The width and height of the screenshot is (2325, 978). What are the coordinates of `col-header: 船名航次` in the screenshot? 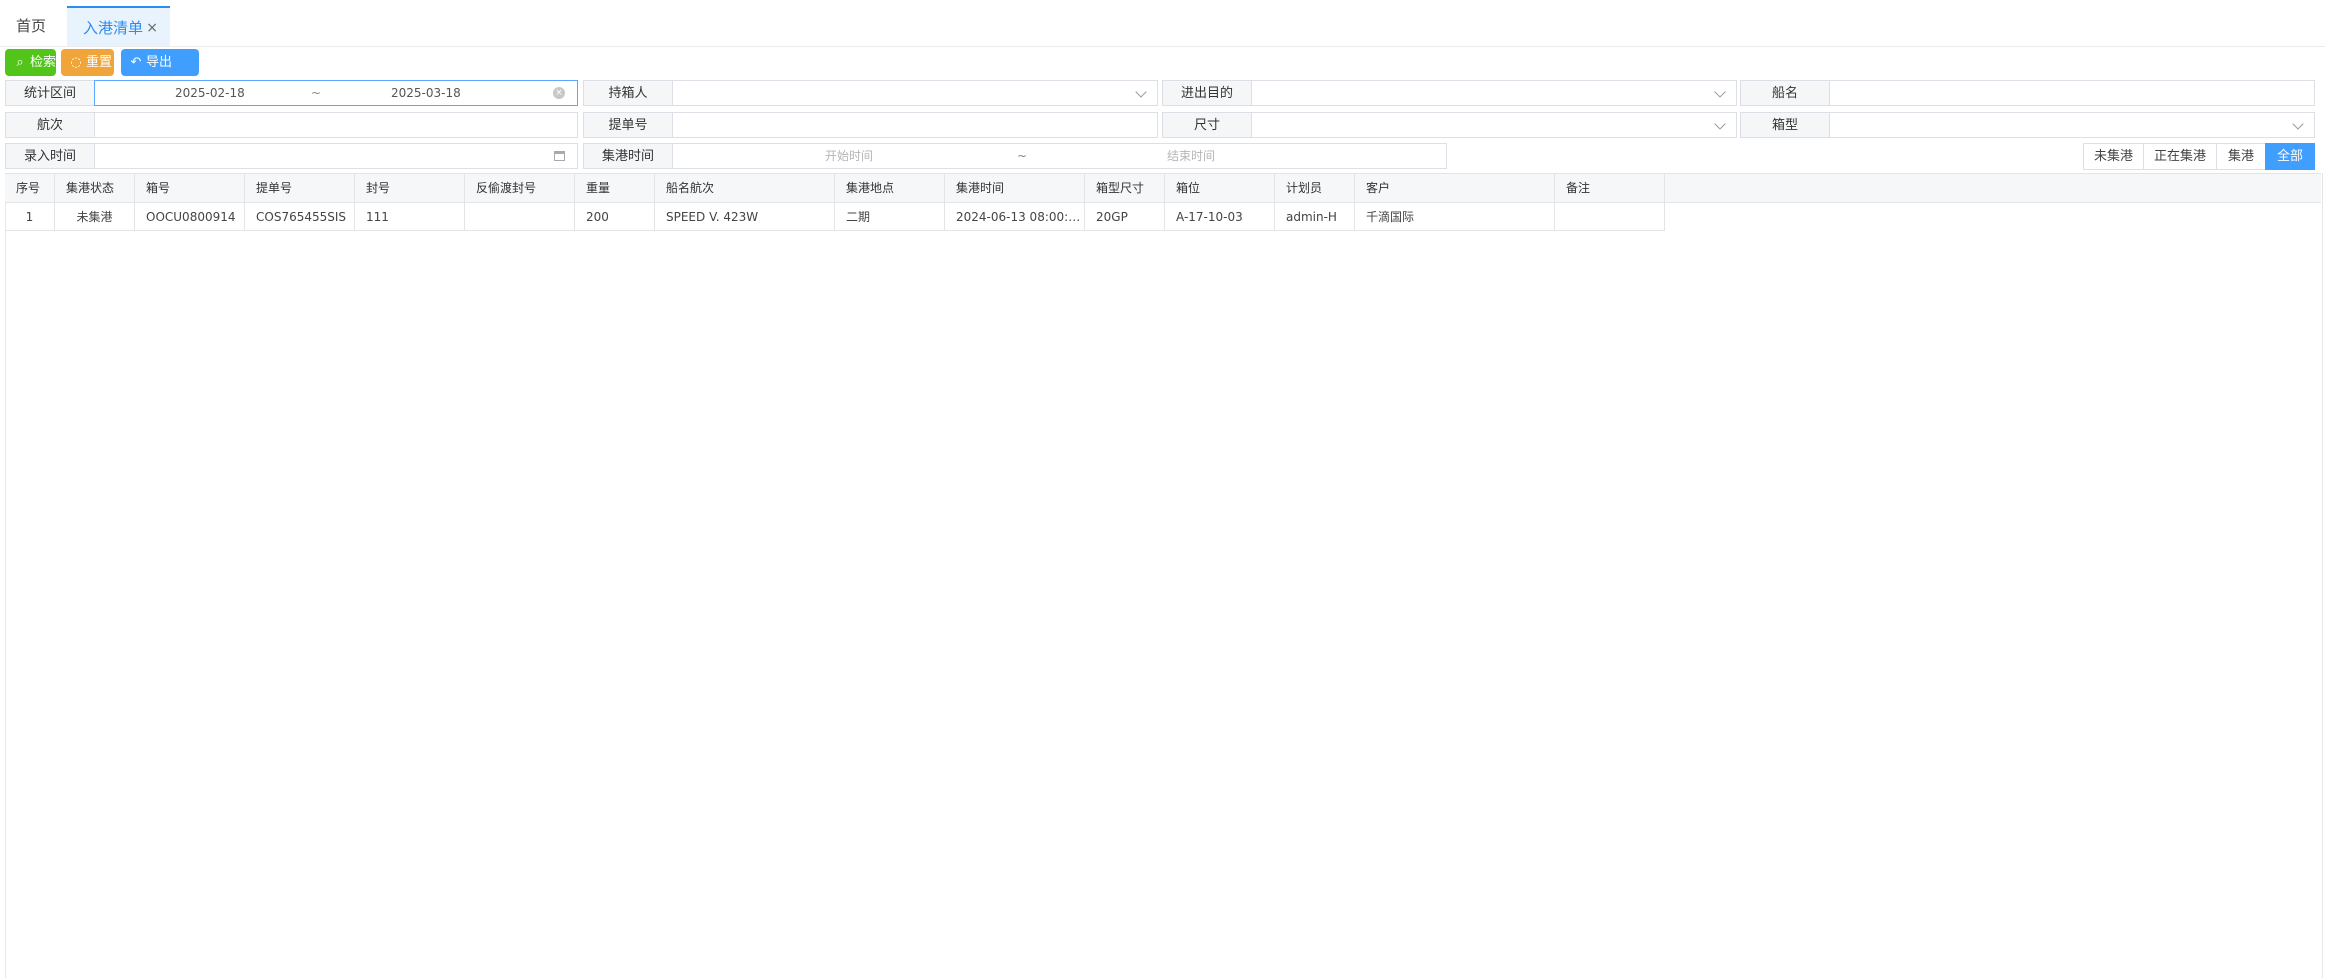 It's located at (745, 188).